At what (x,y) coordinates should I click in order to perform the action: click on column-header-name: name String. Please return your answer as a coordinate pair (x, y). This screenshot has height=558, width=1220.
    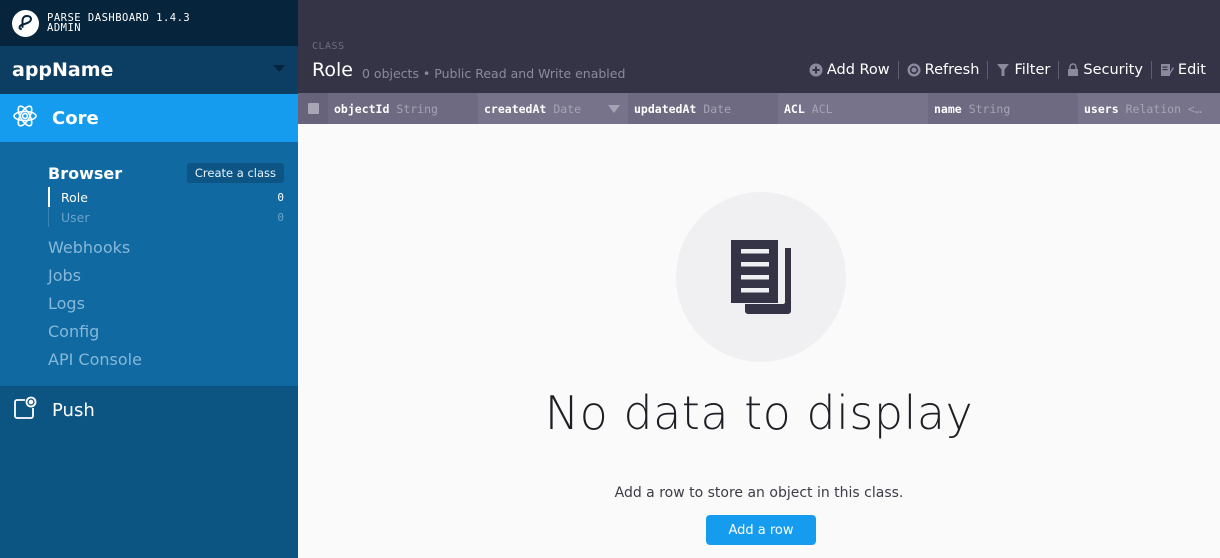
    Looking at the image, I should click on (1003, 108).